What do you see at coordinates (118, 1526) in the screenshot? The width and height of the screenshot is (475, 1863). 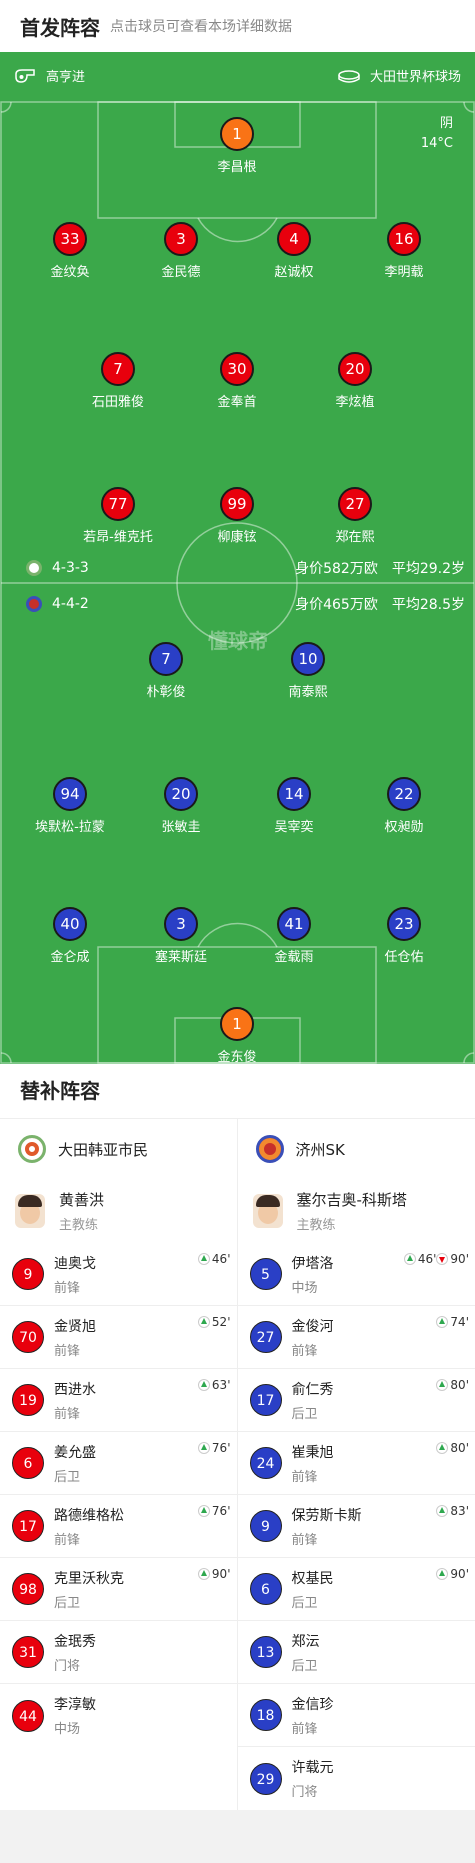 I see `sub-player-row: 17 路德维格松 前锋 76'` at bounding box center [118, 1526].